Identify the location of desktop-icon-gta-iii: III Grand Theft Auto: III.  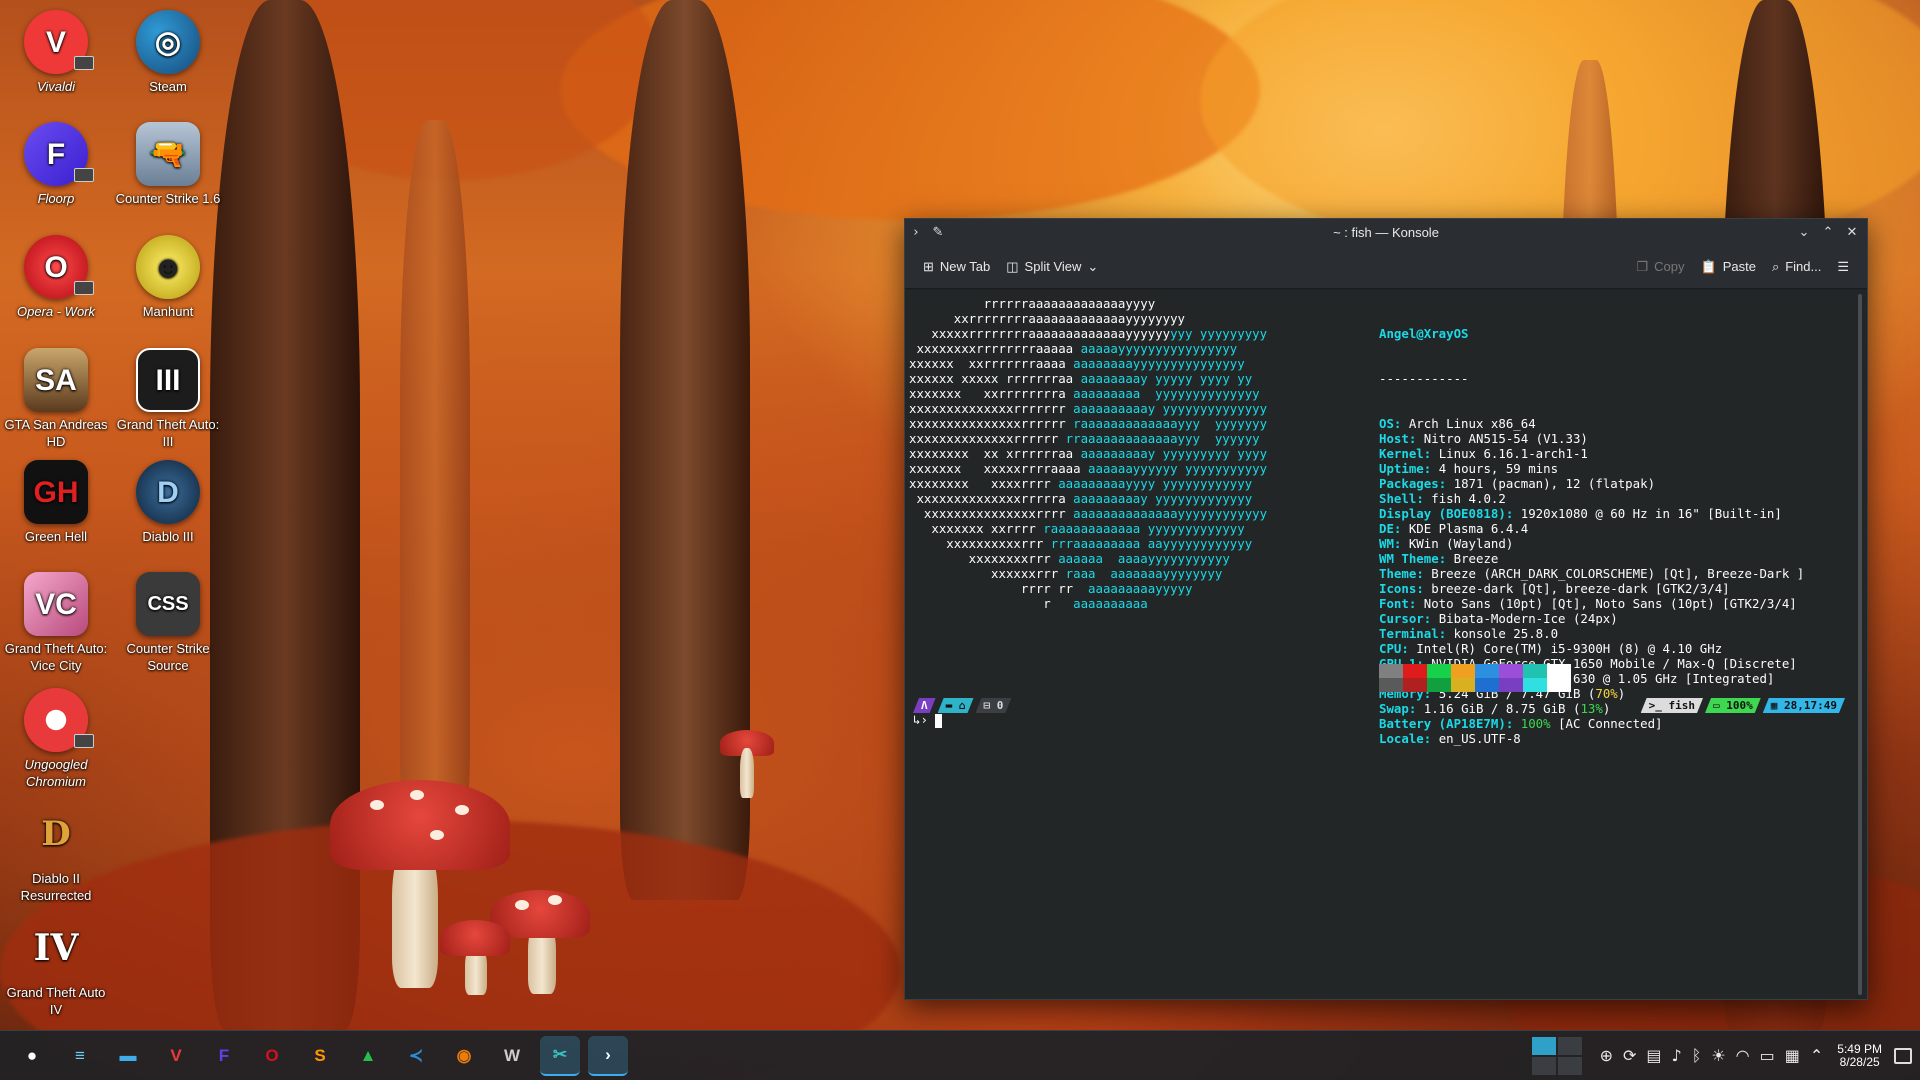
(168, 399).